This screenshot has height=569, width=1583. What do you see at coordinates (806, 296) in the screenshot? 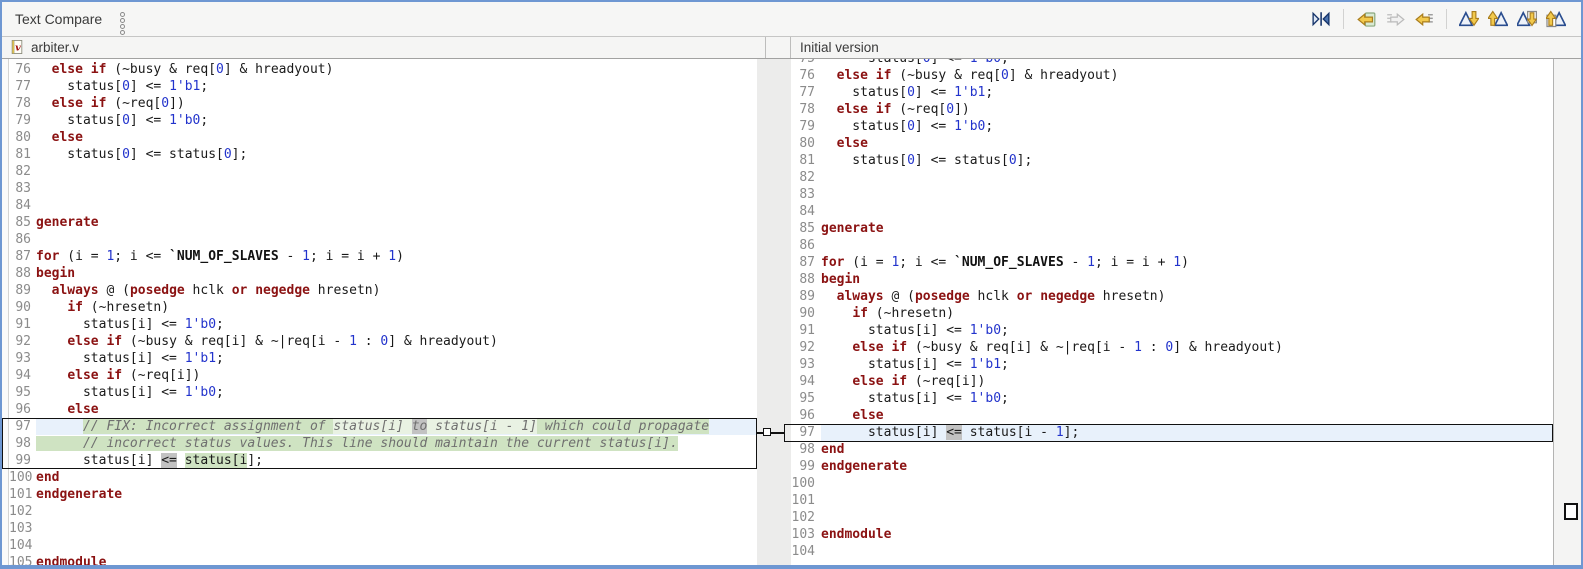
I see `line-number: 89` at bounding box center [806, 296].